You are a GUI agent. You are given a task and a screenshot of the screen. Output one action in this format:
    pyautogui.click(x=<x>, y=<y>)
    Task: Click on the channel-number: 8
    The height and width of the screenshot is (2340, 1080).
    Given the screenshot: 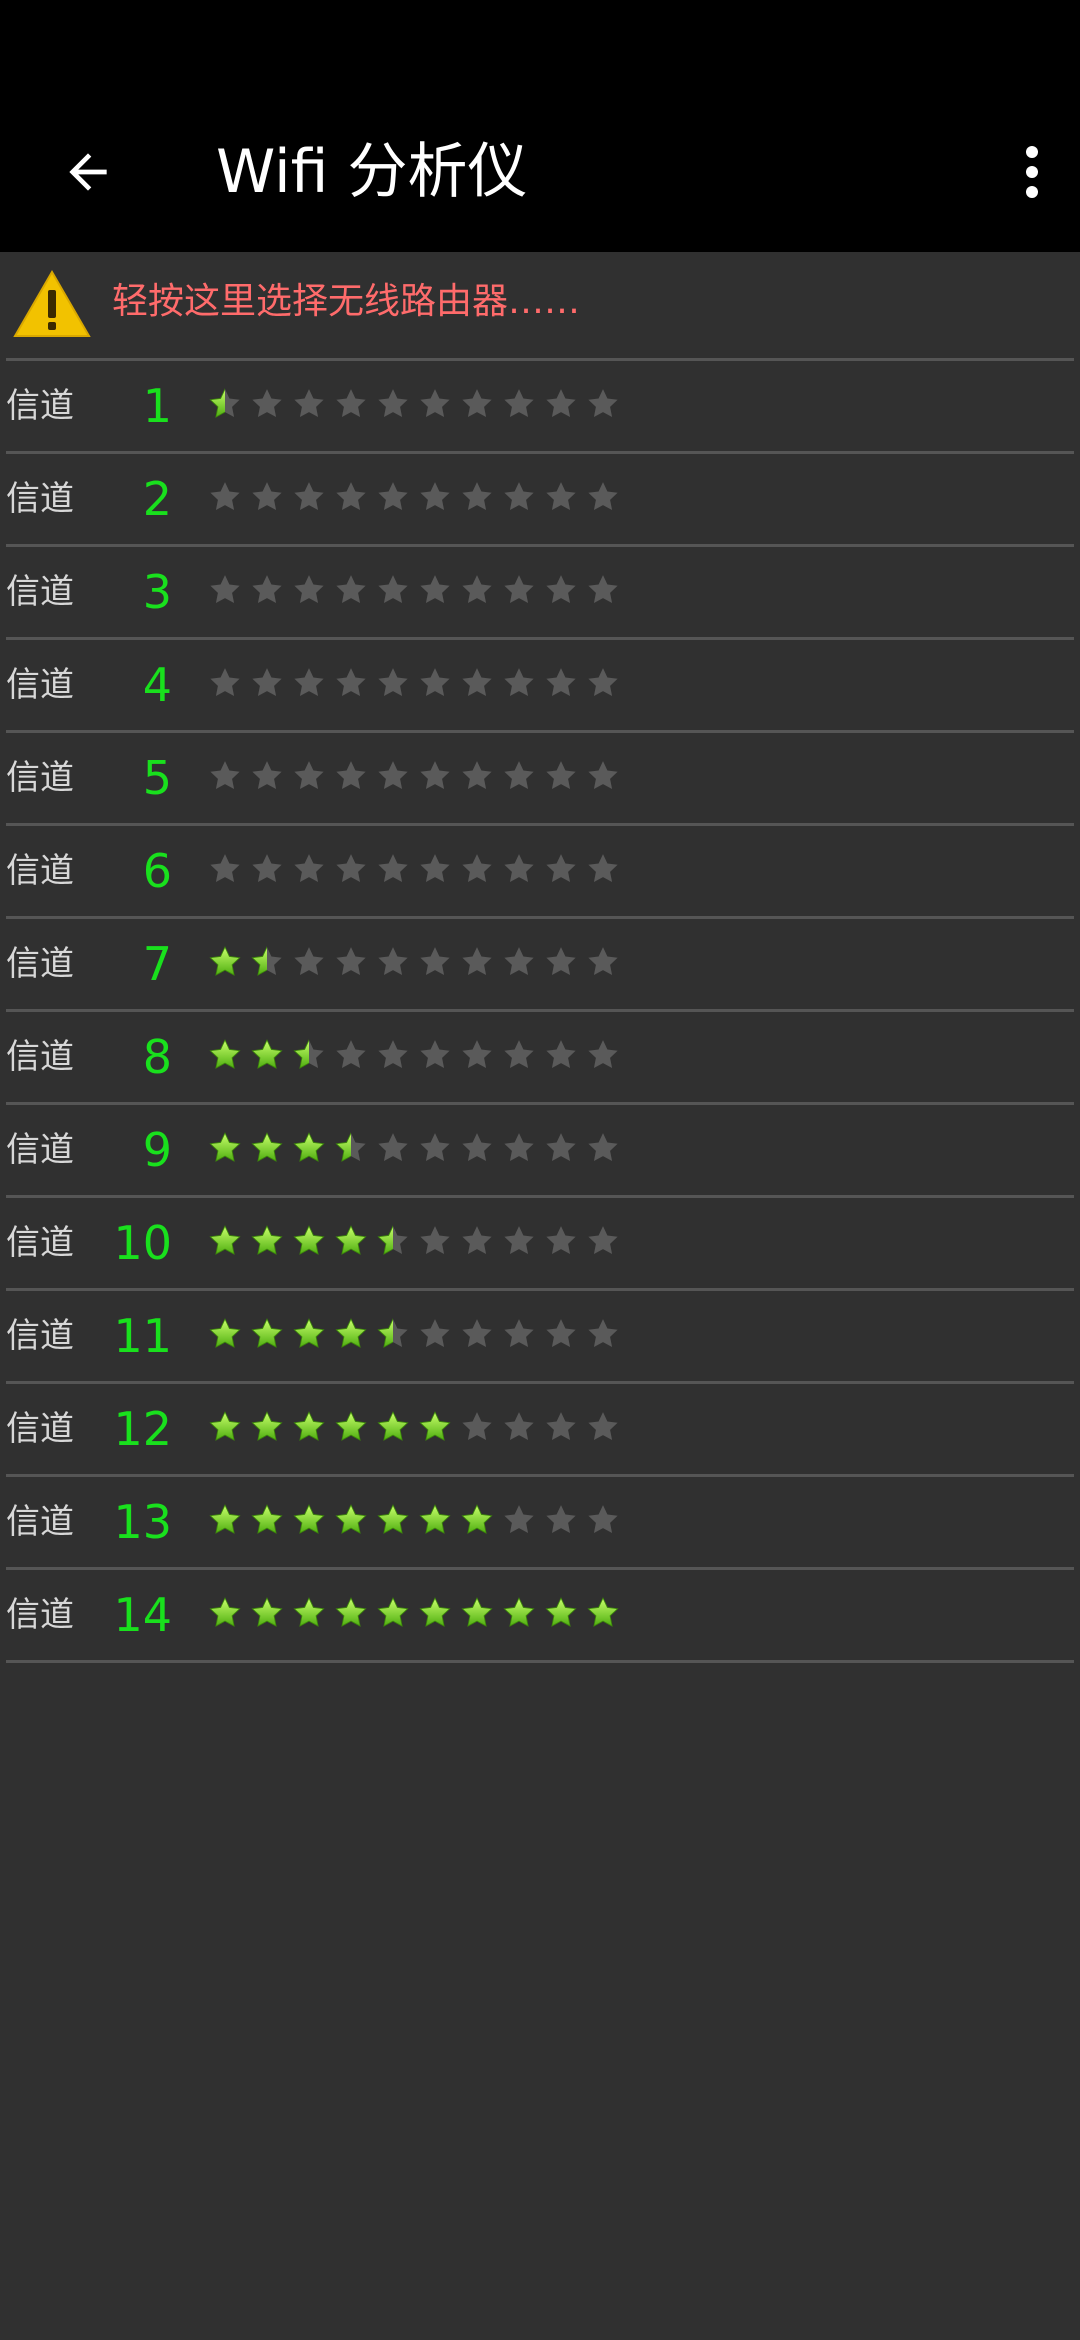 What is the action you would take?
    pyautogui.click(x=157, y=1057)
    